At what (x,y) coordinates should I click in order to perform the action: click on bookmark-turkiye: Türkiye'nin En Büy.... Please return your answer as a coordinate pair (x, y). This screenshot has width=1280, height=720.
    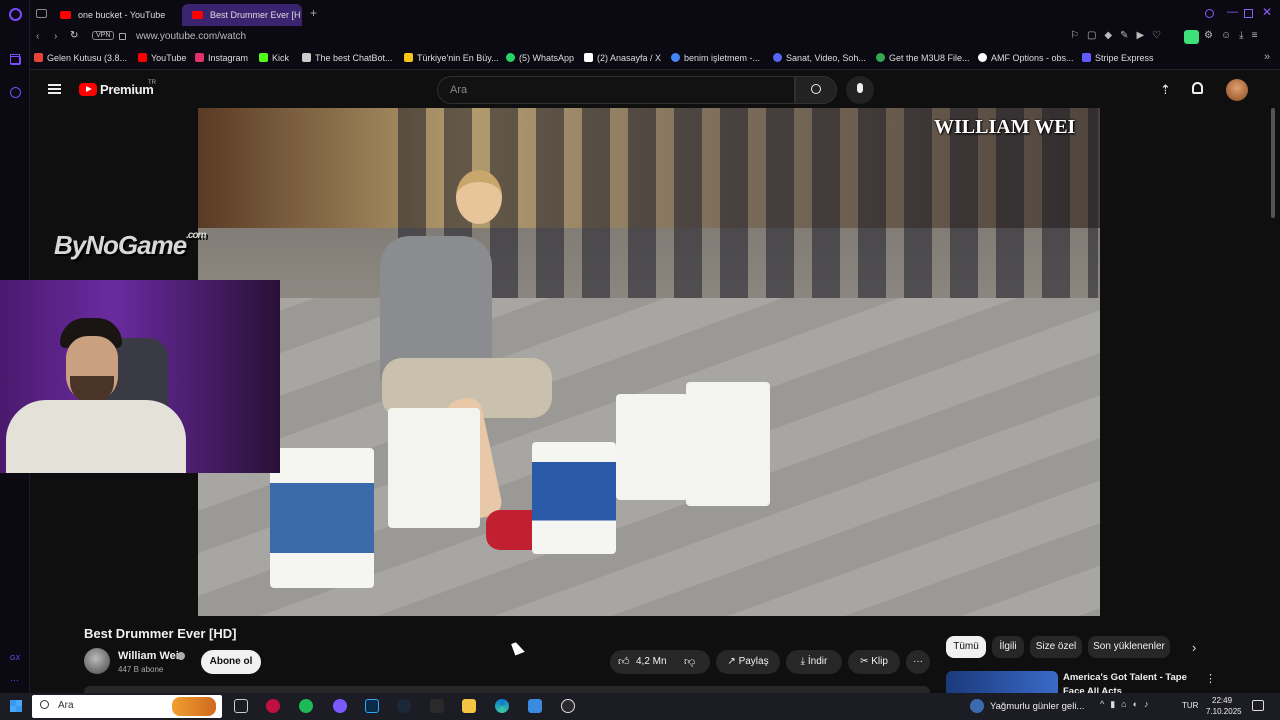
    Looking at the image, I should click on (451, 58).